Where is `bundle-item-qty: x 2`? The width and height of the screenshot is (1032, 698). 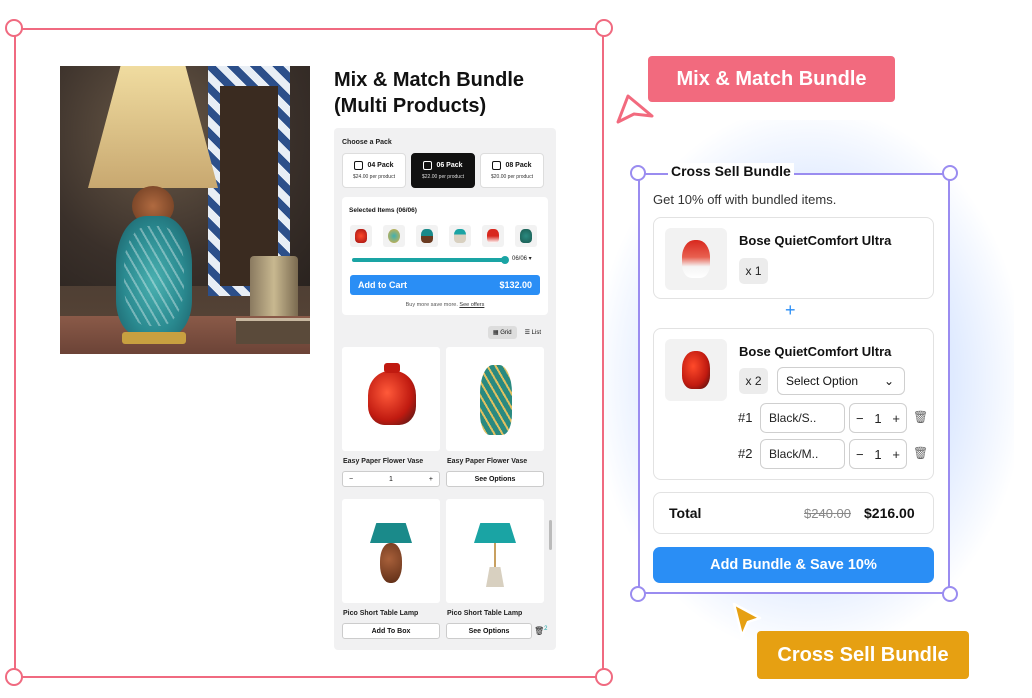 bundle-item-qty: x 2 is located at coordinates (753, 381).